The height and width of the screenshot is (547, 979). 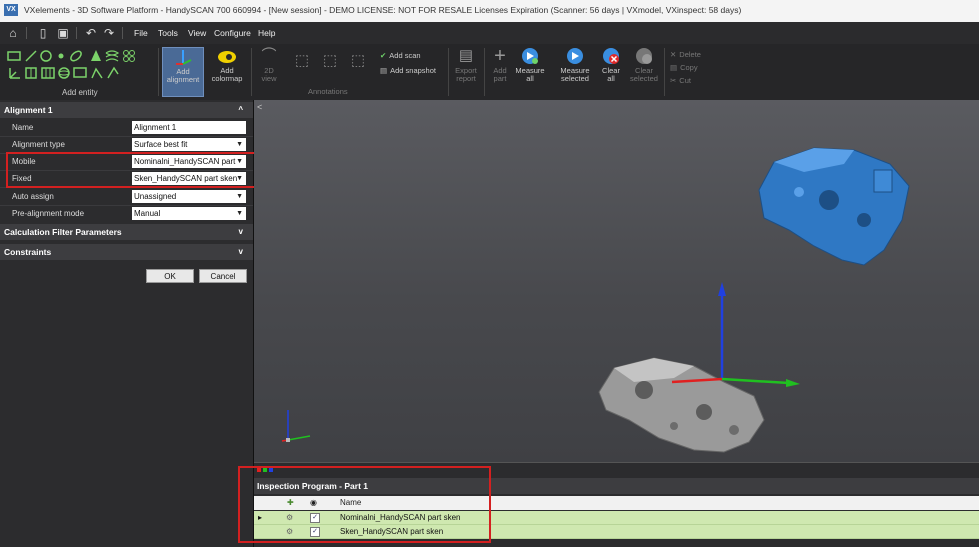 What do you see at coordinates (126, 110) in the screenshot?
I see `alignment-section-header: Alignment 1 ^` at bounding box center [126, 110].